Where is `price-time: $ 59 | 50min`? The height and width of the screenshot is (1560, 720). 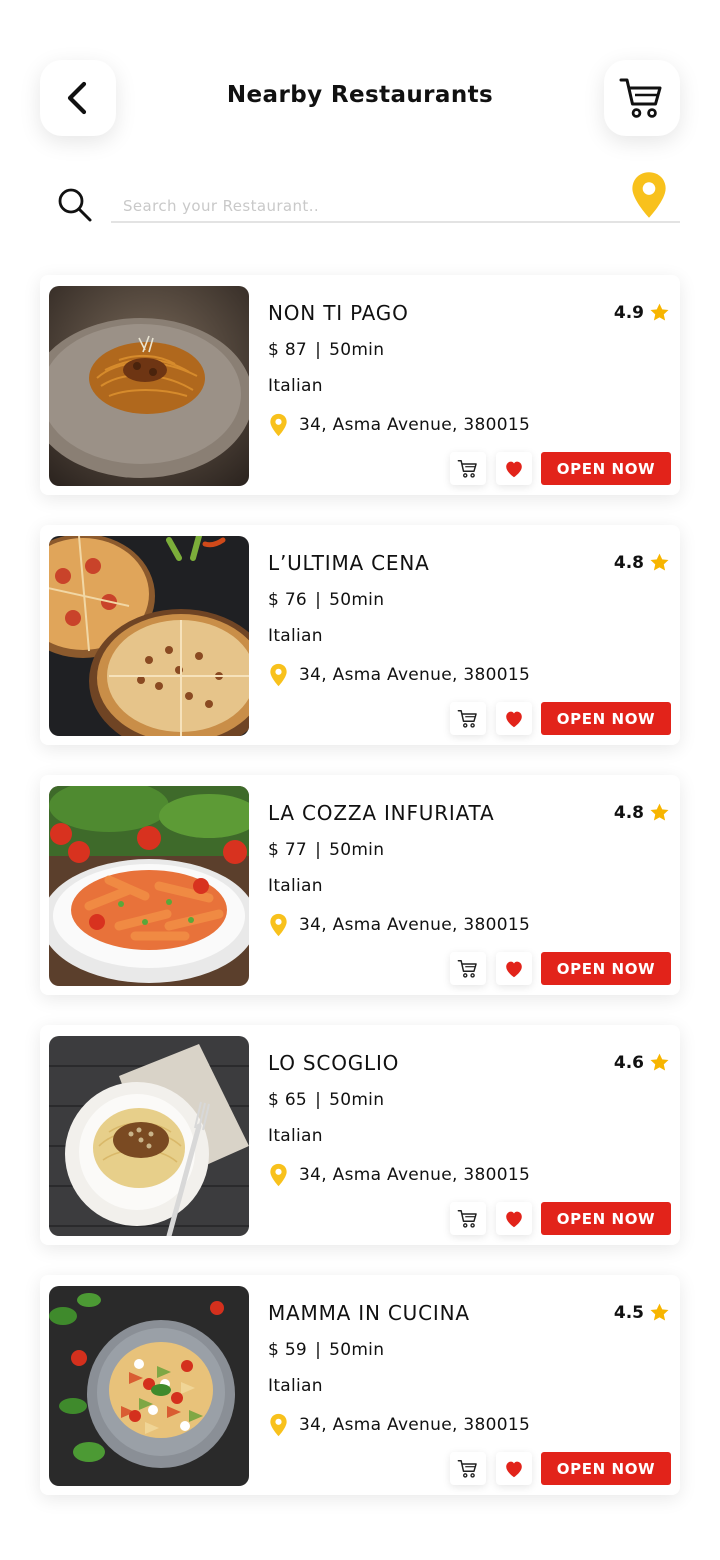 price-time: $ 59 | 50min is located at coordinates (326, 1350).